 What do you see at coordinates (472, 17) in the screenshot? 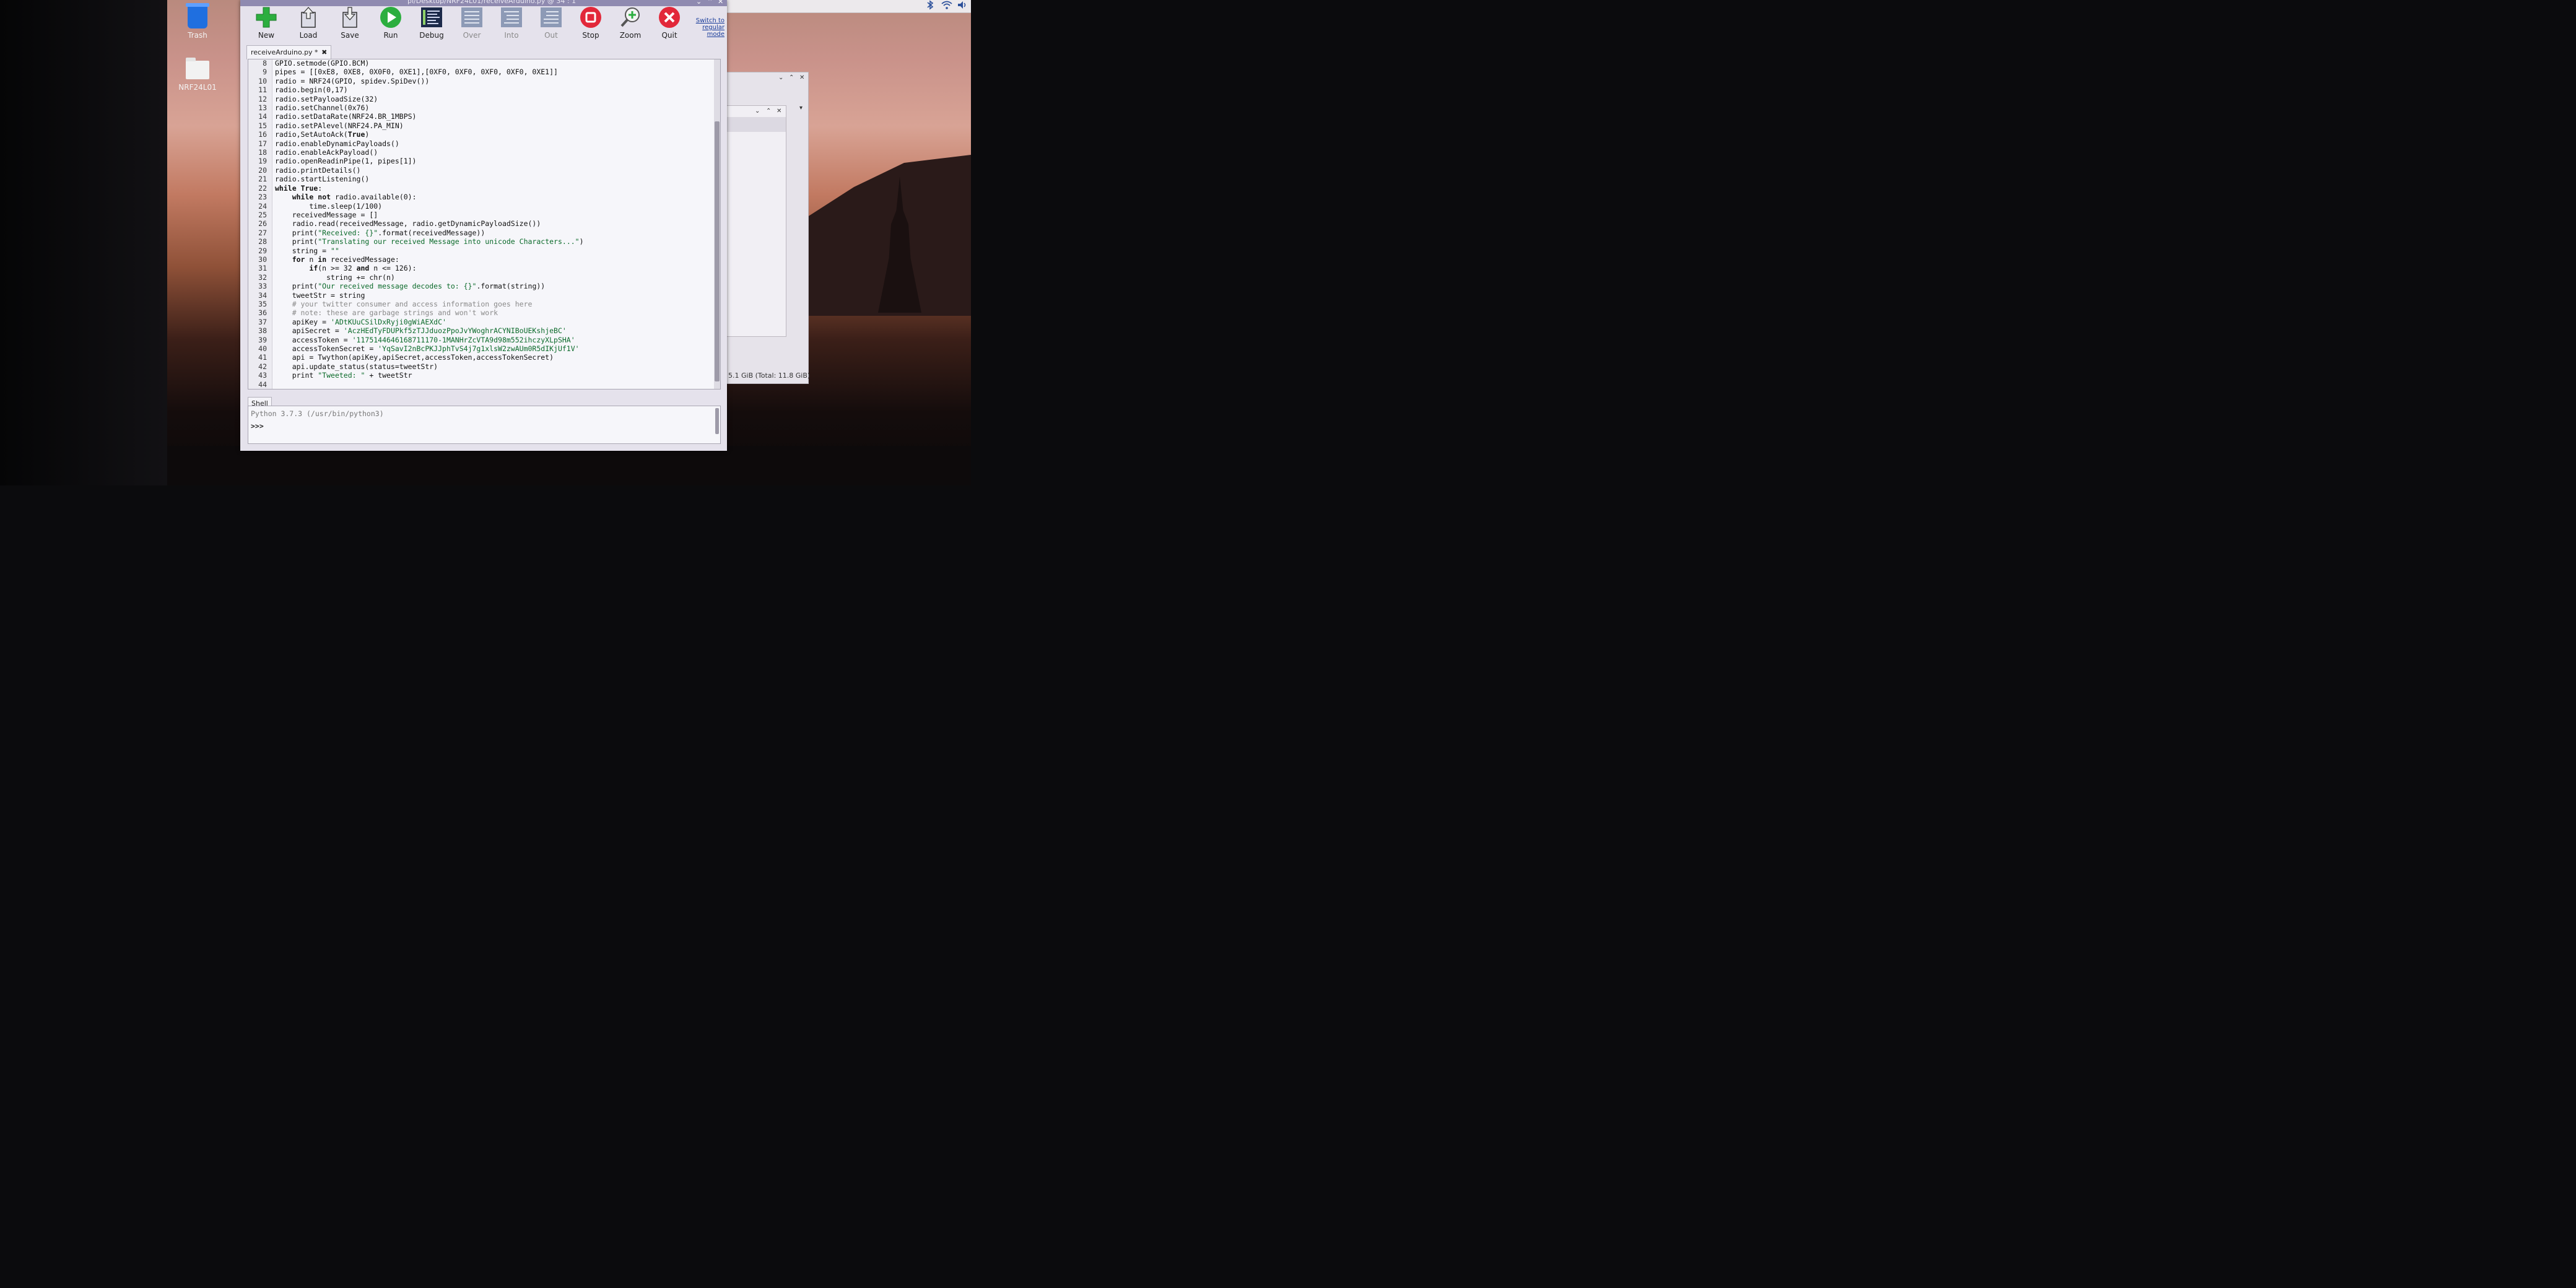
I see `step-over-icon` at bounding box center [472, 17].